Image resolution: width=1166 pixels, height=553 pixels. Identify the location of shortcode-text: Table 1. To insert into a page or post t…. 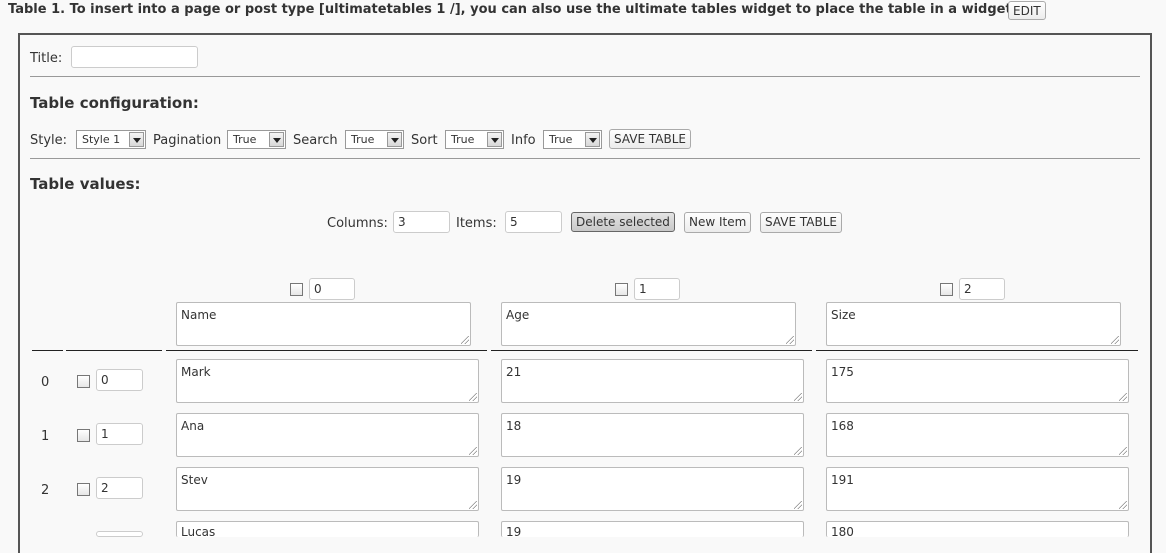
(512, 9).